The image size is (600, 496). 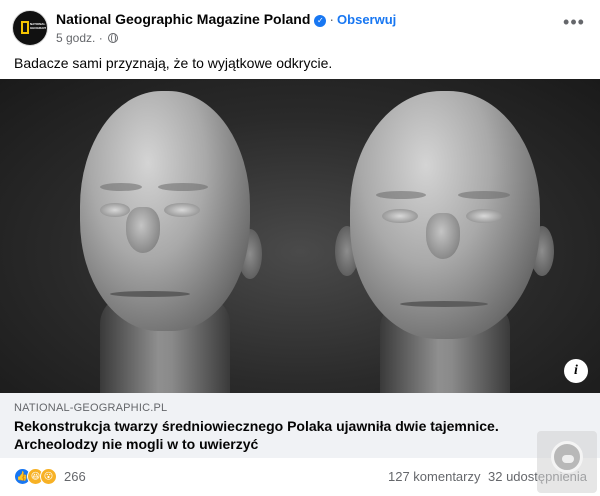 I want to click on post-meta: 5 godz. ·, so click(x=87, y=38).